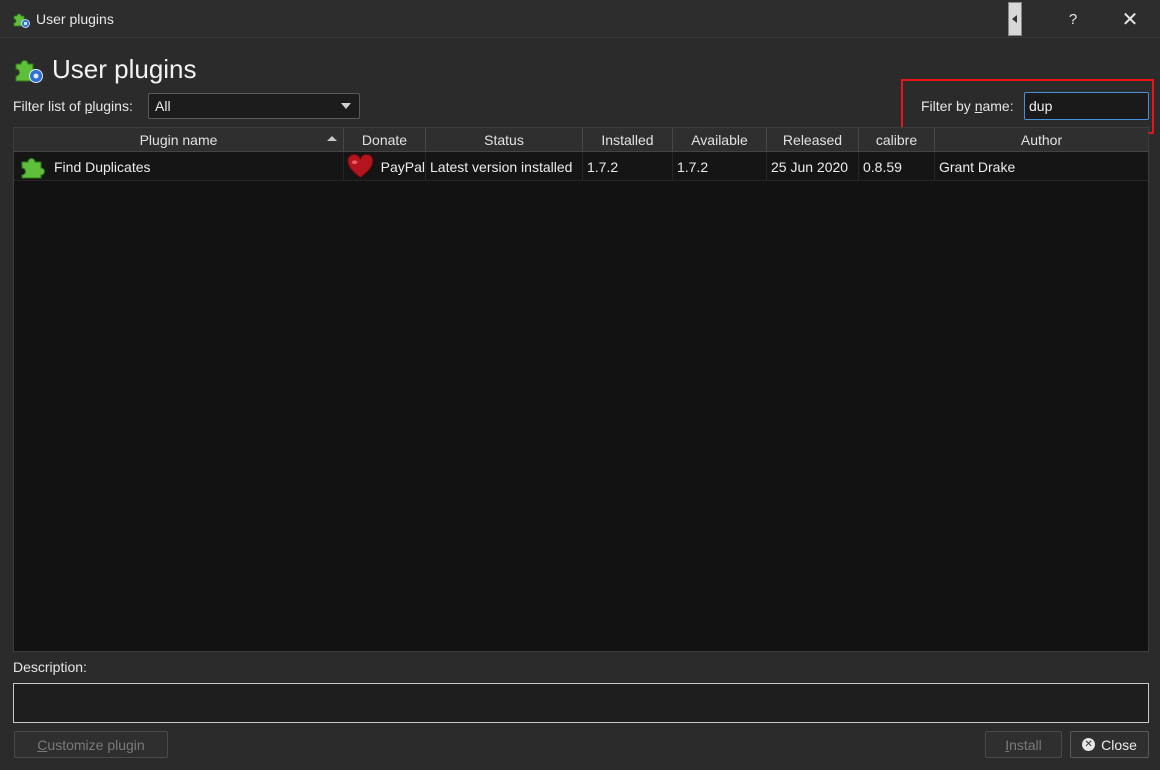 Image resolution: width=1160 pixels, height=770 pixels. I want to click on chevron-down-icon, so click(346, 106).